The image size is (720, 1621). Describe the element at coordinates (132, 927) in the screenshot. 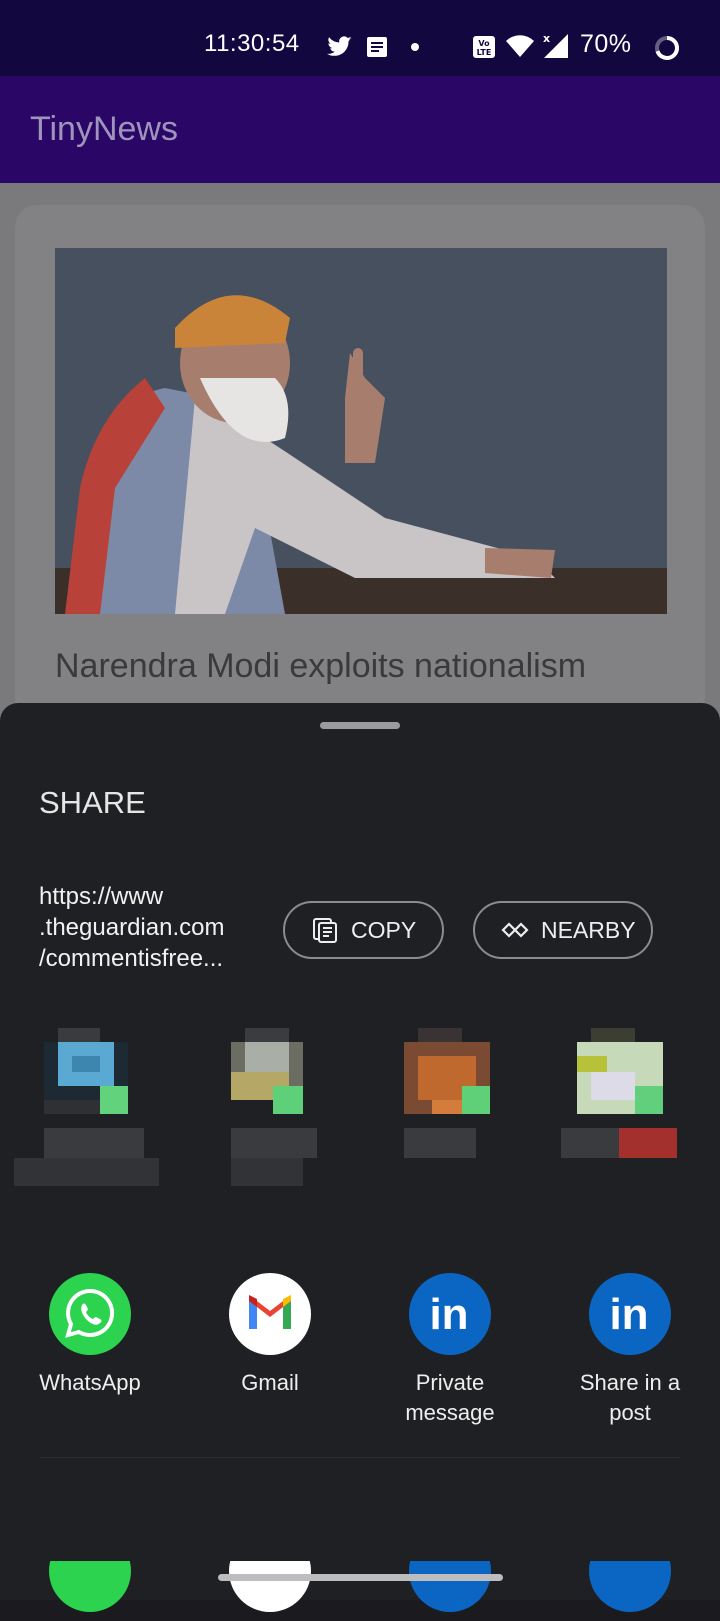

I see `share-url-line: .theguardian.com` at that location.